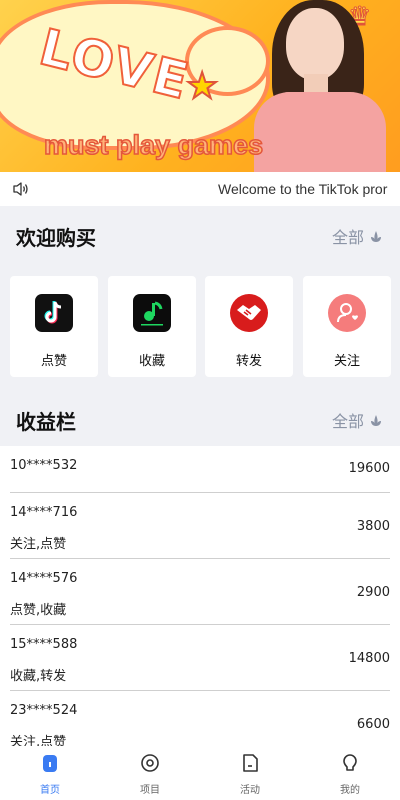 The width and height of the screenshot is (400, 800). Describe the element at coordinates (200, 592) in the screenshot. I see `list-item: 14****576 点赞,收藏 2900` at that location.